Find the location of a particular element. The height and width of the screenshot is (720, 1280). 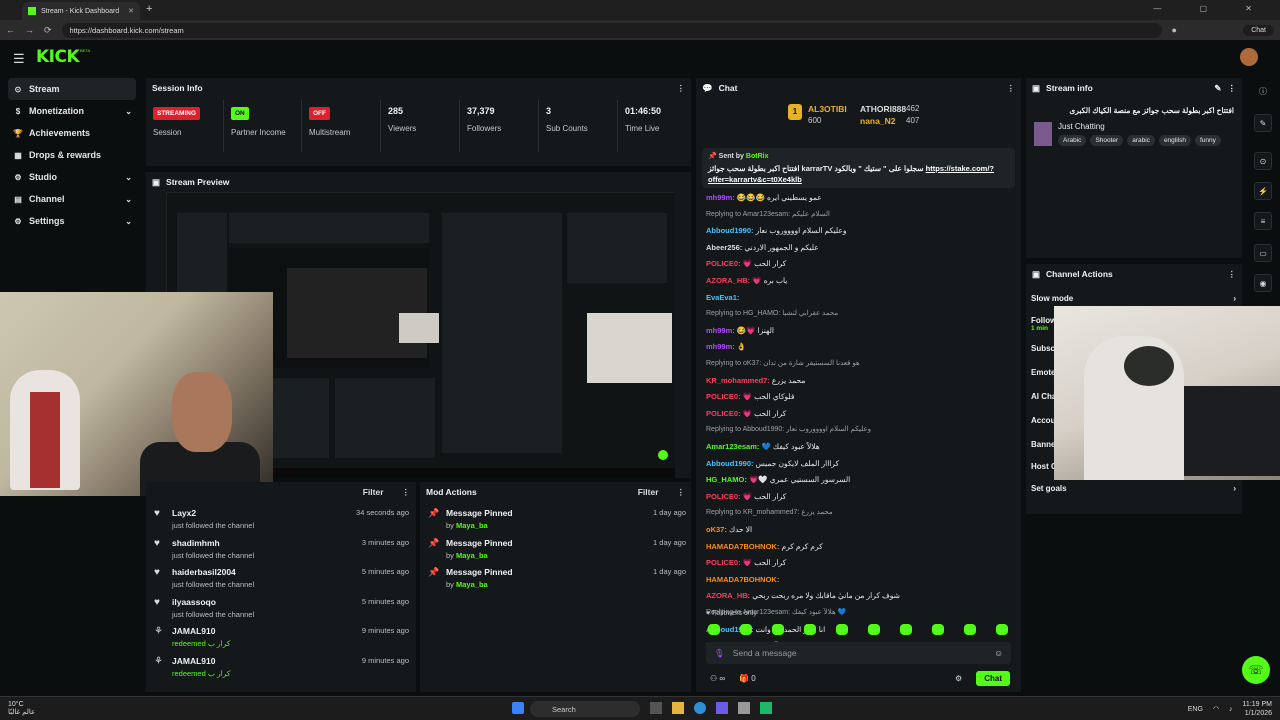

tag-pill: englilsh is located at coordinates (1174, 140).